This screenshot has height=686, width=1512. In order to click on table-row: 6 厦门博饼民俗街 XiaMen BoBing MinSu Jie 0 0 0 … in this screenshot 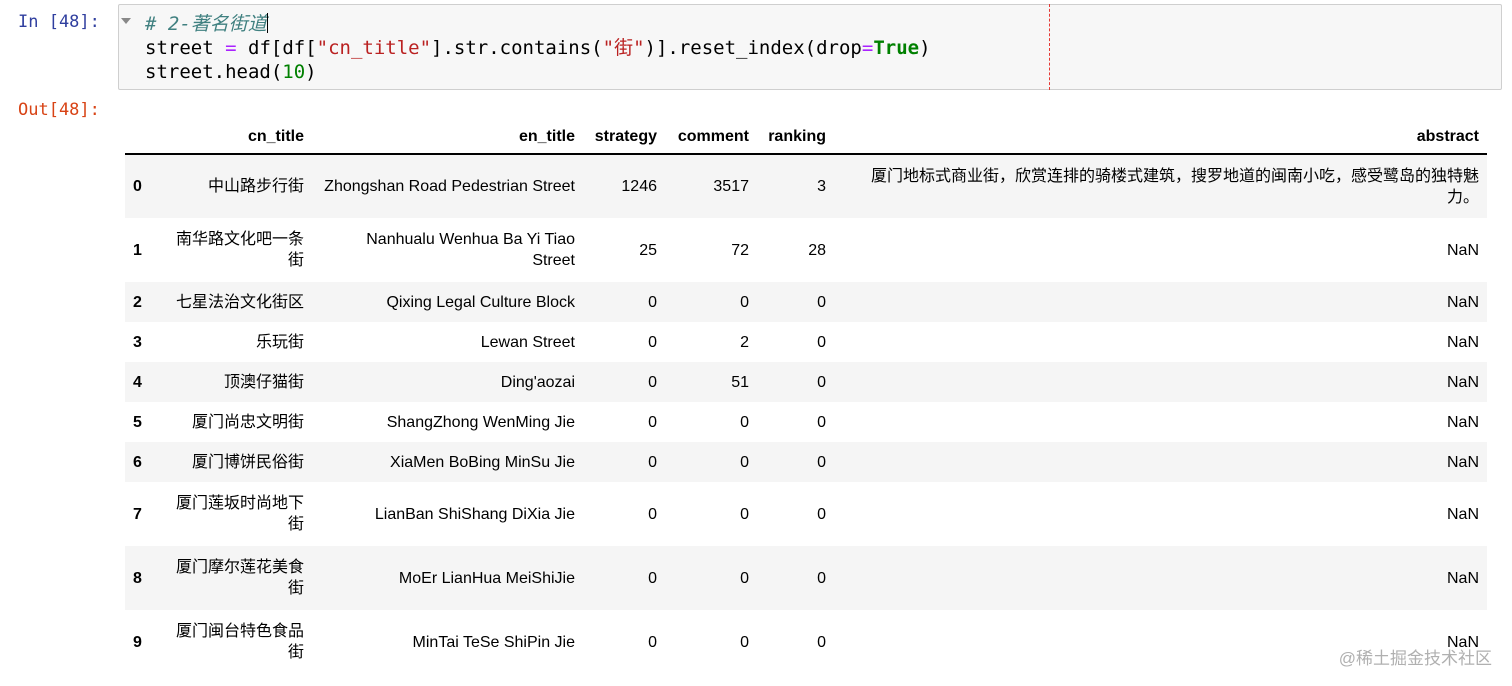, I will do `click(806, 462)`.